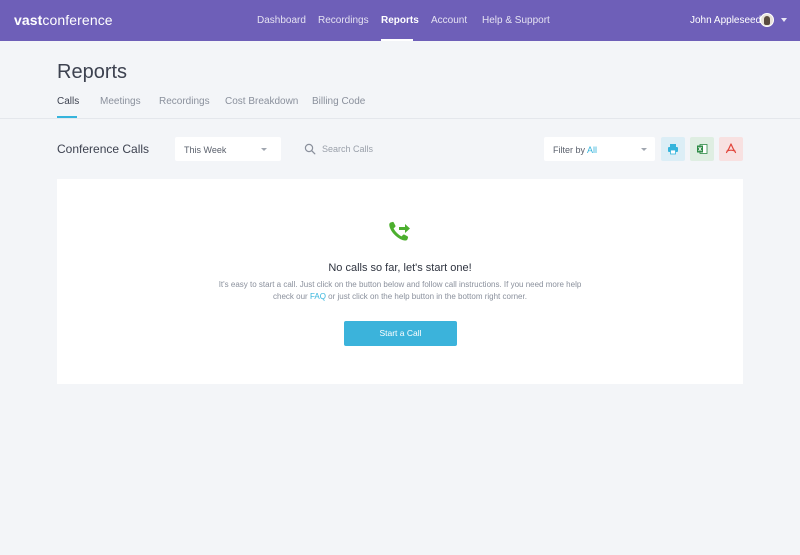 Image resolution: width=800 pixels, height=555 pixels. I want to click on nav-reports: Reports, so click(400, 20).